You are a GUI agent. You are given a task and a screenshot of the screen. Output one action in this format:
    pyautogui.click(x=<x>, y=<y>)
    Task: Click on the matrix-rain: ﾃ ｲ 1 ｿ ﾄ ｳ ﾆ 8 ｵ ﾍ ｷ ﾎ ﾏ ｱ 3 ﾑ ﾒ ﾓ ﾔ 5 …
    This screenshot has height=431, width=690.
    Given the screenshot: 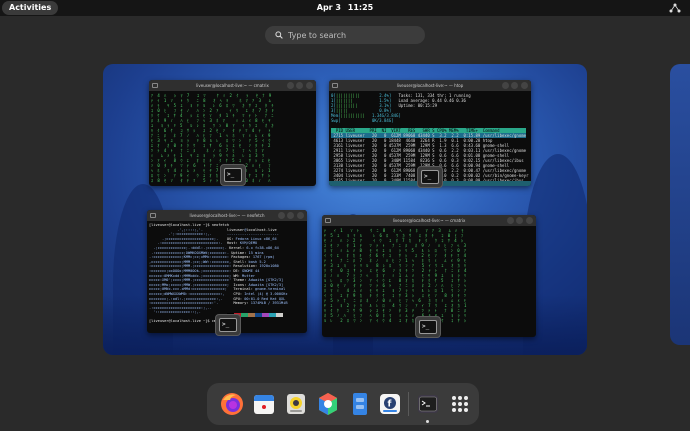 What is the action you would take?
    pyautogui.click(x=396, y=275)
    